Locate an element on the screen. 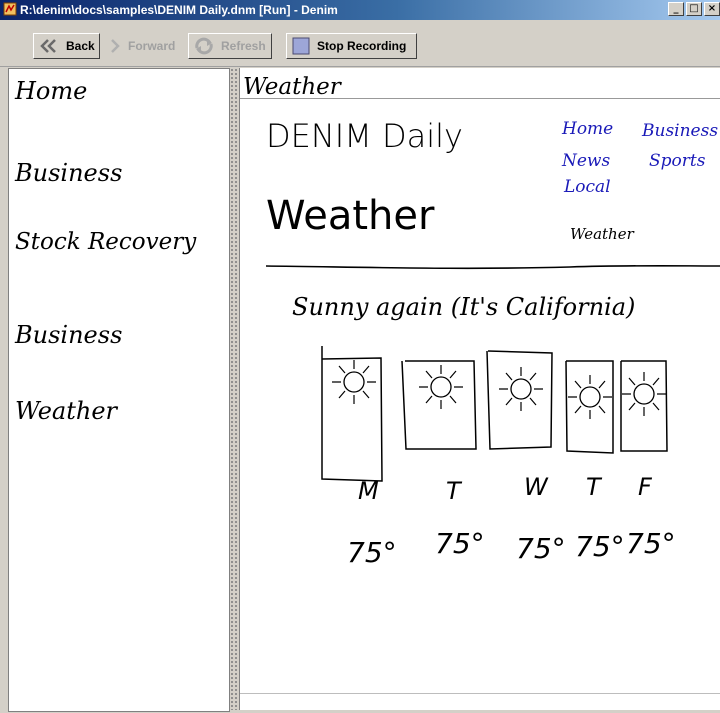  forecast-day-f: F is located at coordinates (645, 487).